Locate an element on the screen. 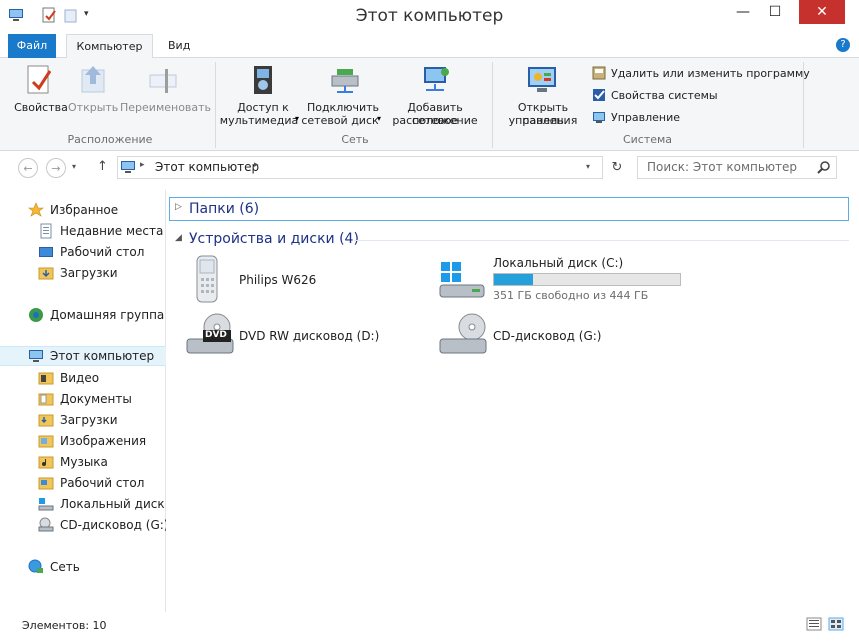 This screenshot has width=859, height=642. map-drive-line2: сетевой диск is located at coordinates (340, 120).